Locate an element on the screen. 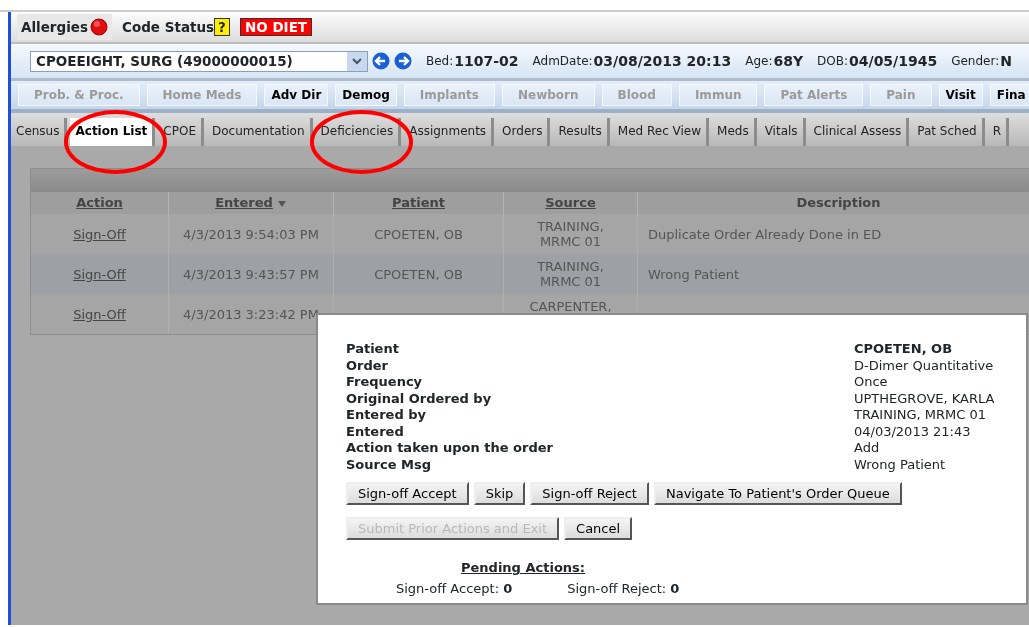  tab: Assignments is located at coordinates (449, 132).